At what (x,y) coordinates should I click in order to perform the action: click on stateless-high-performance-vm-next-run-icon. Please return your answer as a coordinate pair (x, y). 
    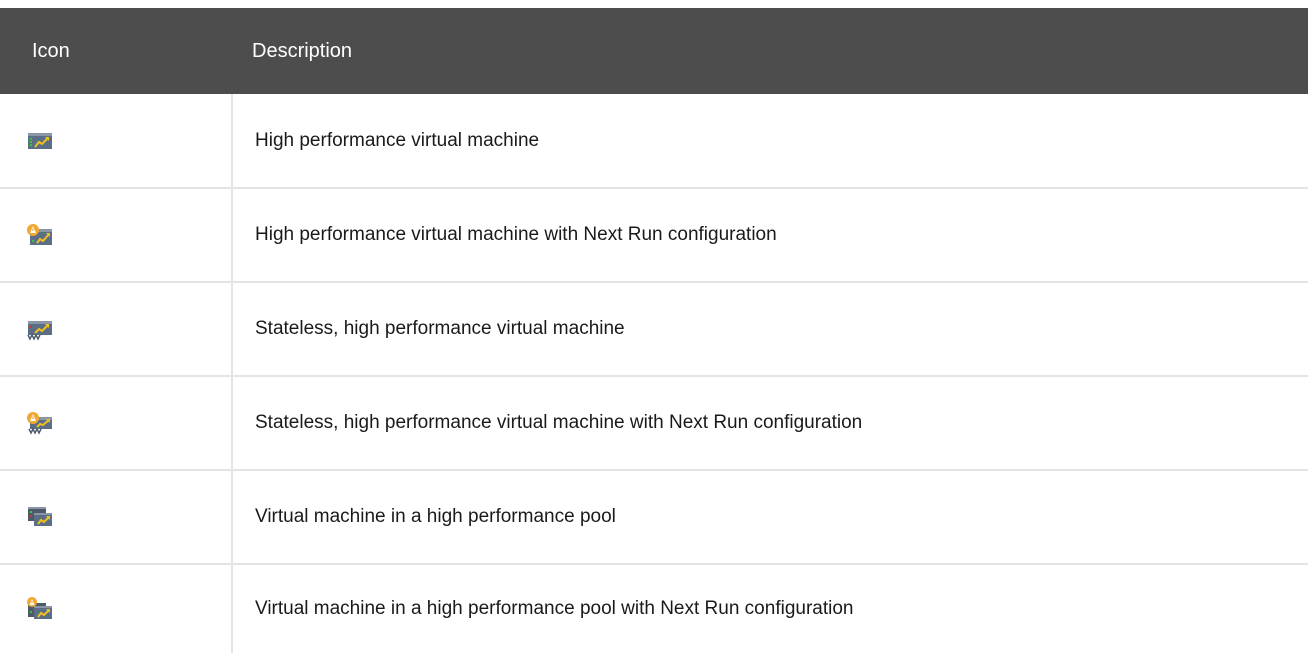
    Looking at the image, I should click on (40, 423).